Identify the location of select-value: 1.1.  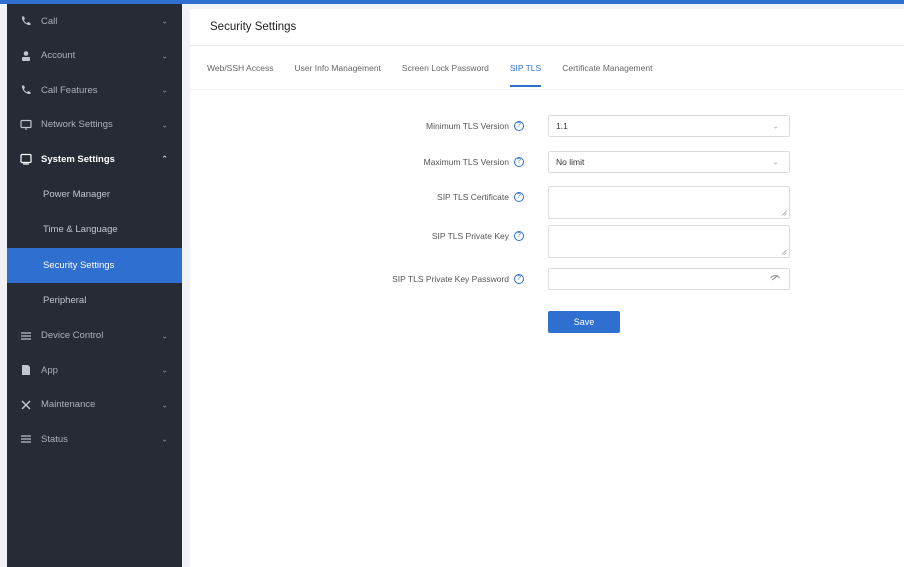
(562, 126).